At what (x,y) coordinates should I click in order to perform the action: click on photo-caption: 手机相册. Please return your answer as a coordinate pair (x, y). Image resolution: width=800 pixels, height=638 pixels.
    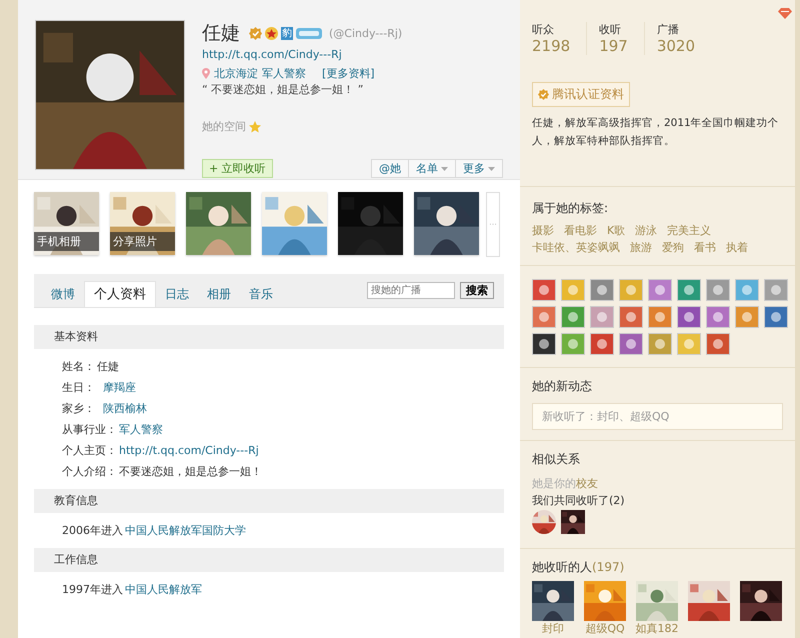
    Looking at the image, I should click on (66, 241).